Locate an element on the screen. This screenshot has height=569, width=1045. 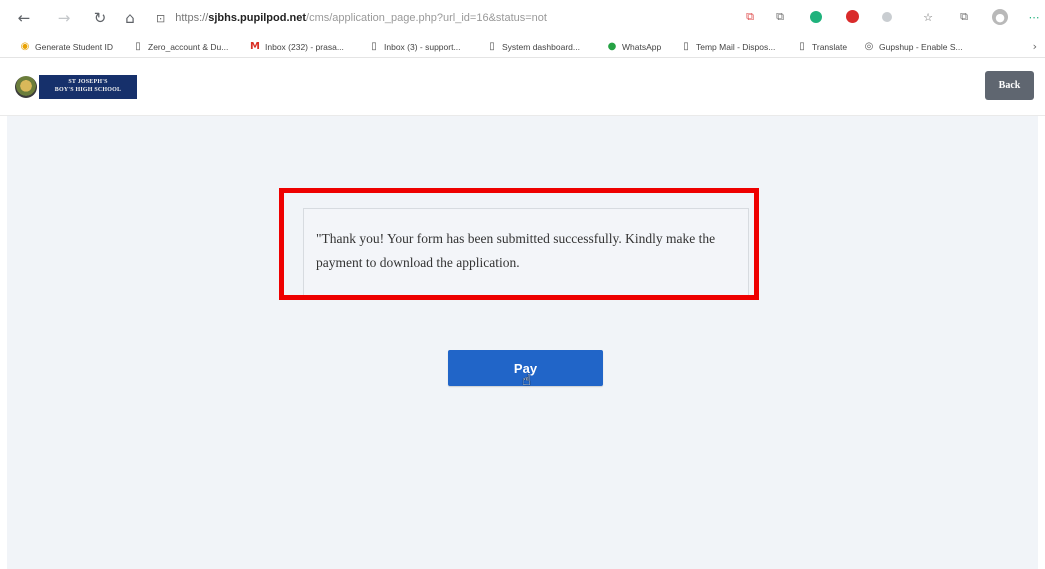
browser-menu-icon: ⋯ is located at coordinates (1034, 17).